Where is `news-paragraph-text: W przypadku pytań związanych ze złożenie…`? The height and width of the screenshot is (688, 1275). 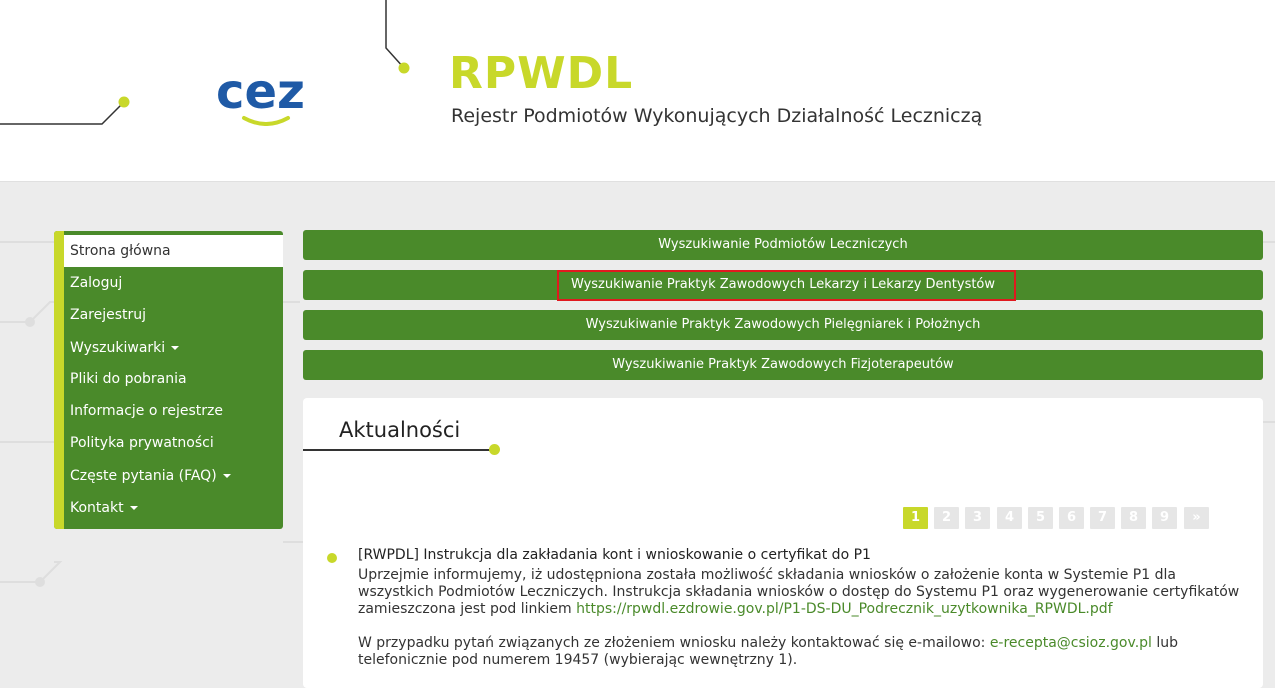
news-paragraph-text: W przypadku pytań związanych ze złożenie… is located at coordinates (674, 643).